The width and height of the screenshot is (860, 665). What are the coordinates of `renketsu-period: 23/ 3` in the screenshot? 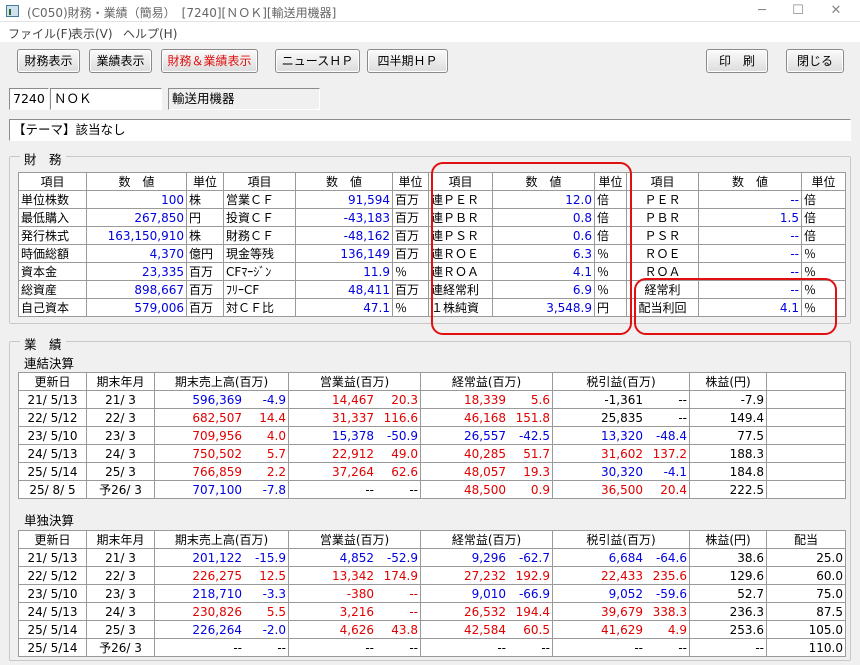 It's located at (120, 435).